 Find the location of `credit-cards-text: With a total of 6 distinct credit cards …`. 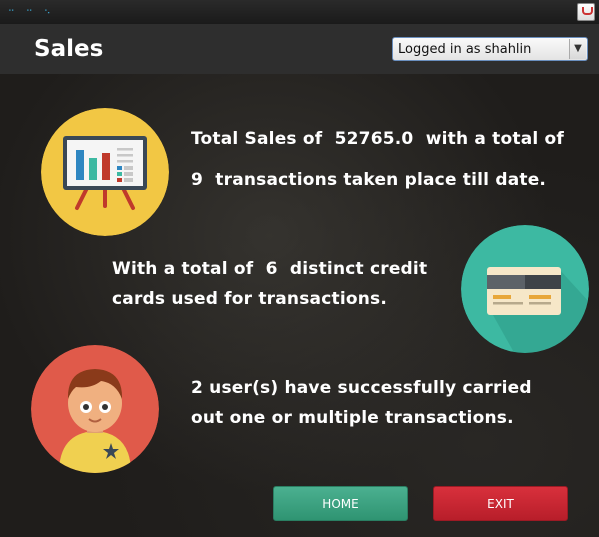

credit-cards-text: With a total of 6 distinct credit cards … is located at coordinates (269, 284).